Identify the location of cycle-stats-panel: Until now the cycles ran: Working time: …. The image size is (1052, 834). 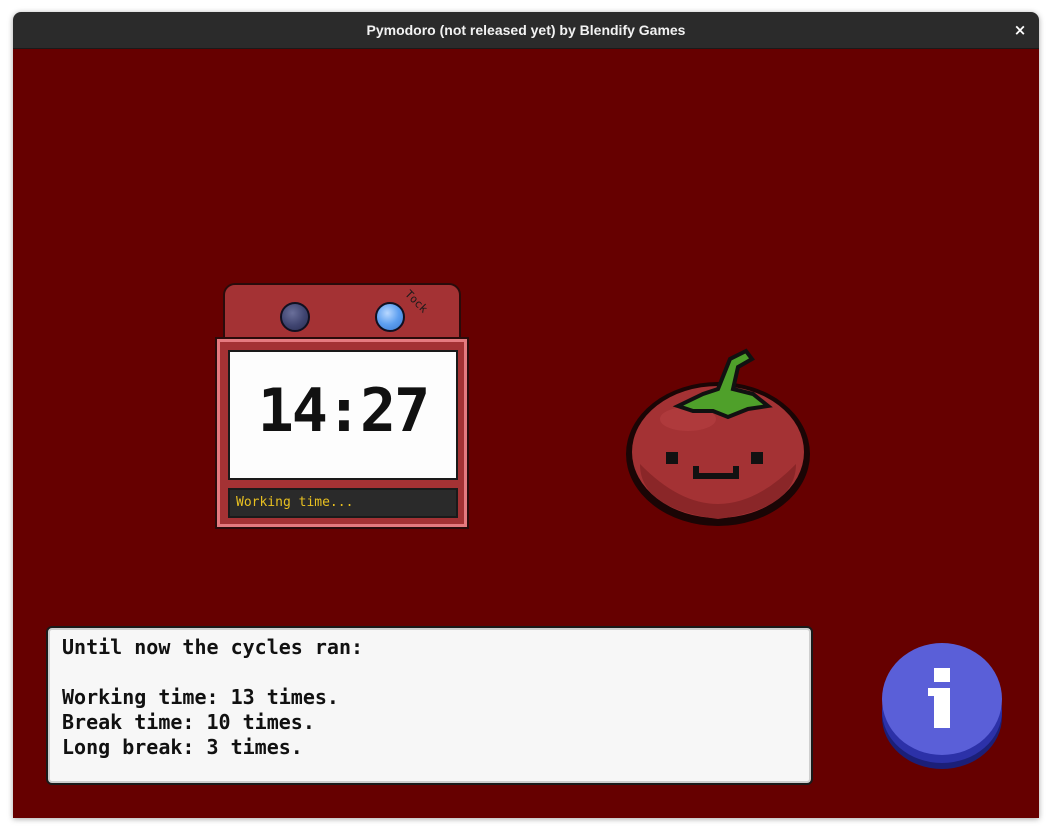
(429, 705).